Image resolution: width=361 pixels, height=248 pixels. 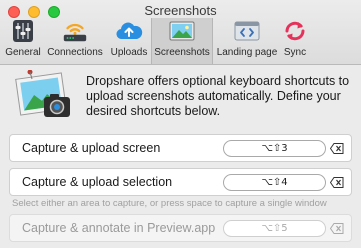 What do you see at coordinates (274, 182) in the screenshot?
I see `shortcut-recorder-field: ⌥⇧4` at bounding box center [274, 182].